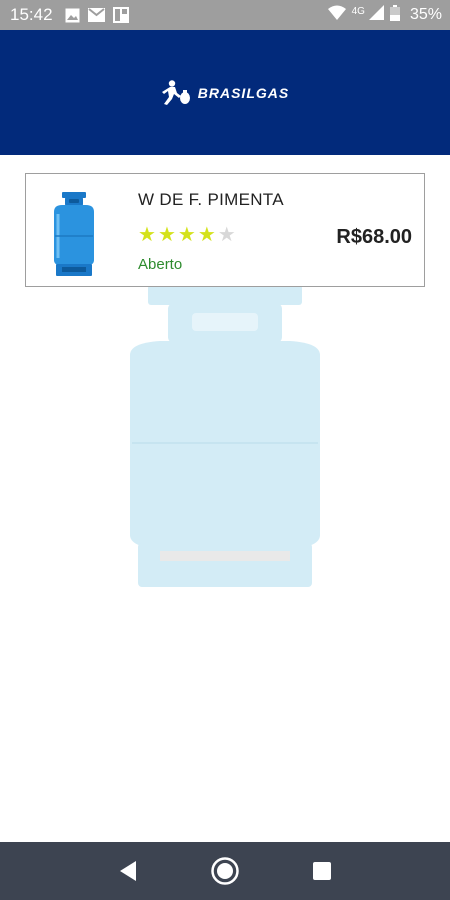 This screenshot has width=450, height=900. I want to click on cell-signal-icon, so click(376, 15).